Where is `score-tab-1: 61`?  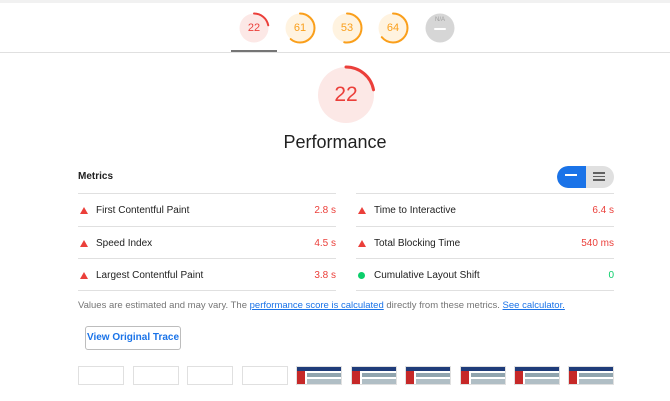
score-tab-1: 61 is located at coordinates (300, 28).